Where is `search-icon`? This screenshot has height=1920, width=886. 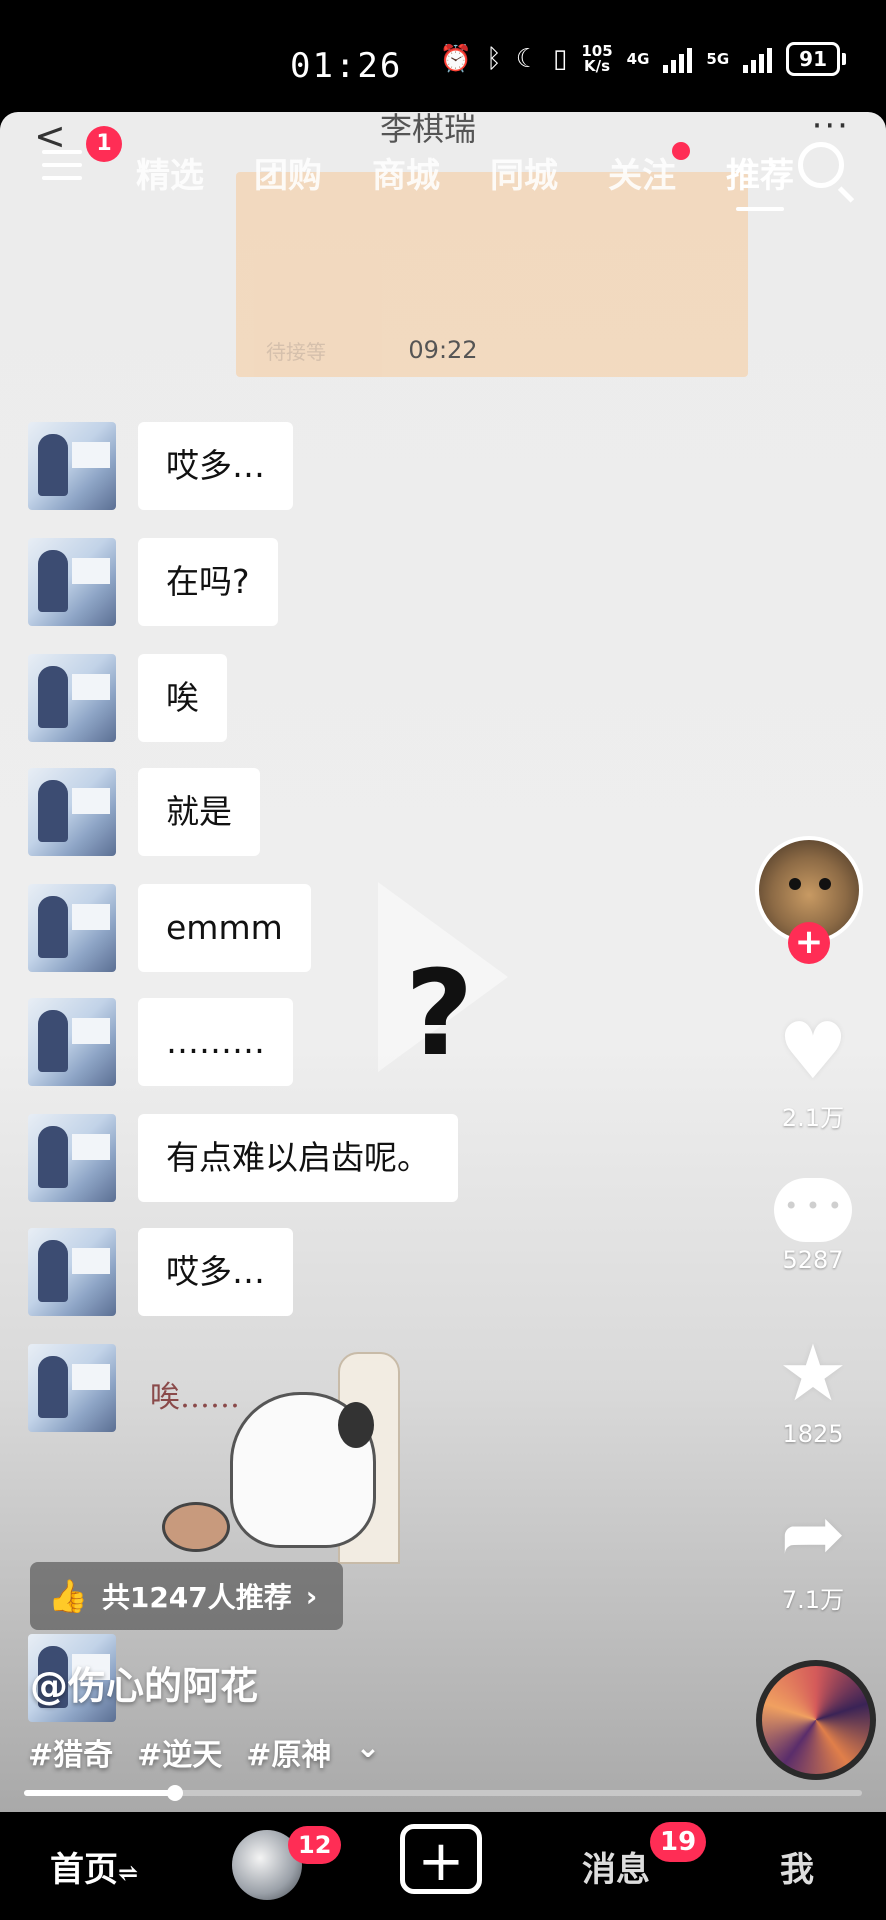
search-icon is located at coordinates (821, 165).